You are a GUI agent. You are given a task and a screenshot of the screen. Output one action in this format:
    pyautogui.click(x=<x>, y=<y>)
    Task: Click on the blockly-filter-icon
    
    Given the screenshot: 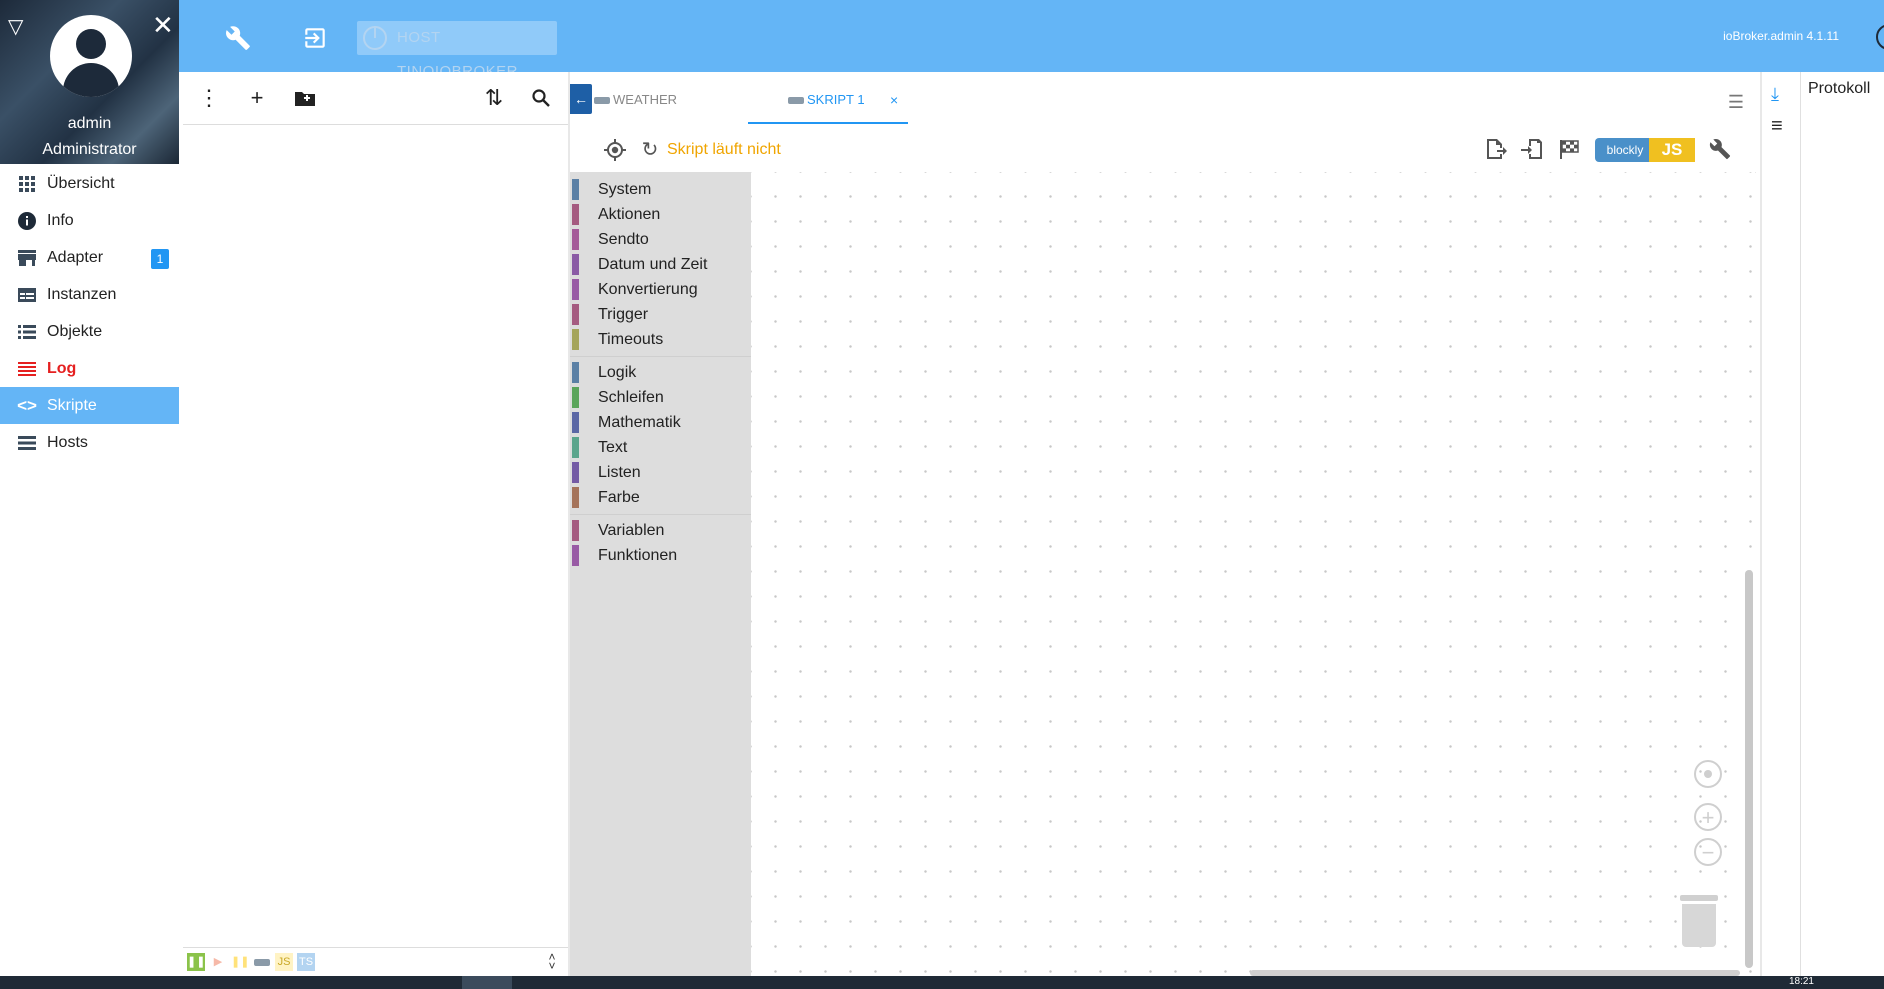 What is the action you would take?
    pyautogui.click(x=262, y=962)
    